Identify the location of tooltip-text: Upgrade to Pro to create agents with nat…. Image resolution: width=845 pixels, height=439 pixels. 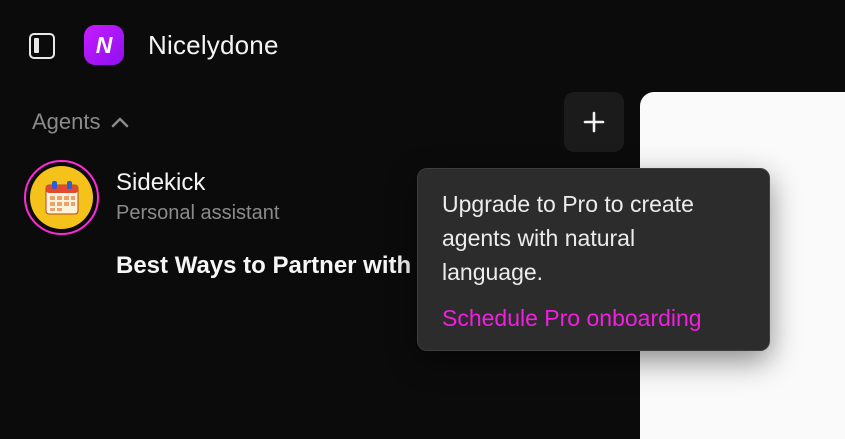
(568, 238).